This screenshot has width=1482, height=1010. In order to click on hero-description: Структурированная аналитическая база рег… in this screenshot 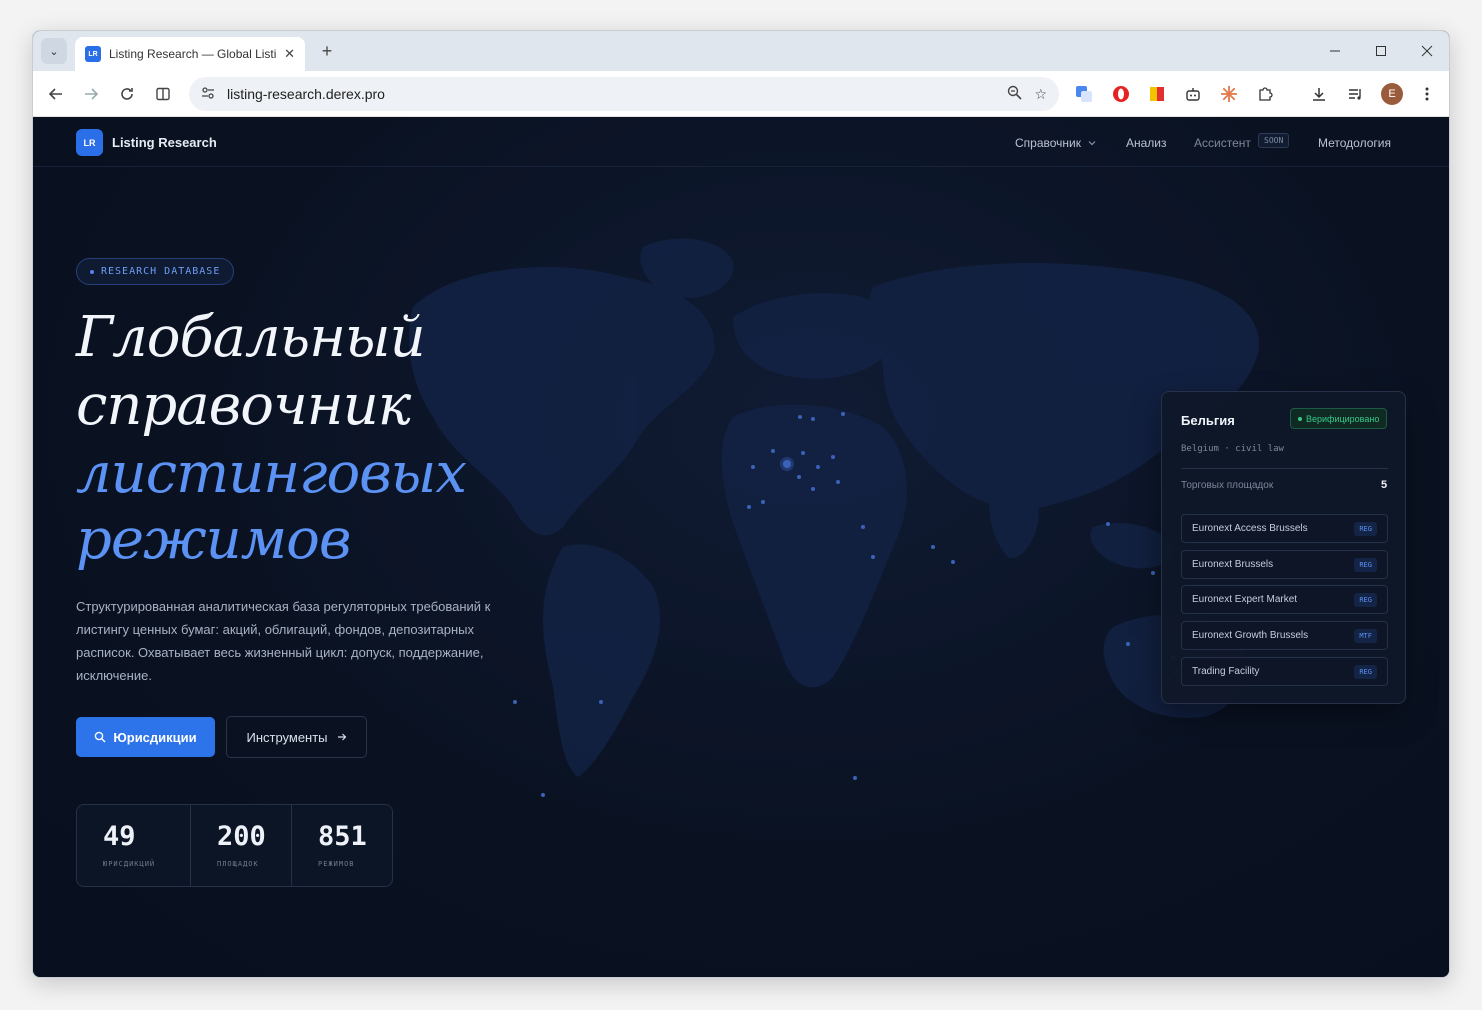, I will do `click(283, 641)`.